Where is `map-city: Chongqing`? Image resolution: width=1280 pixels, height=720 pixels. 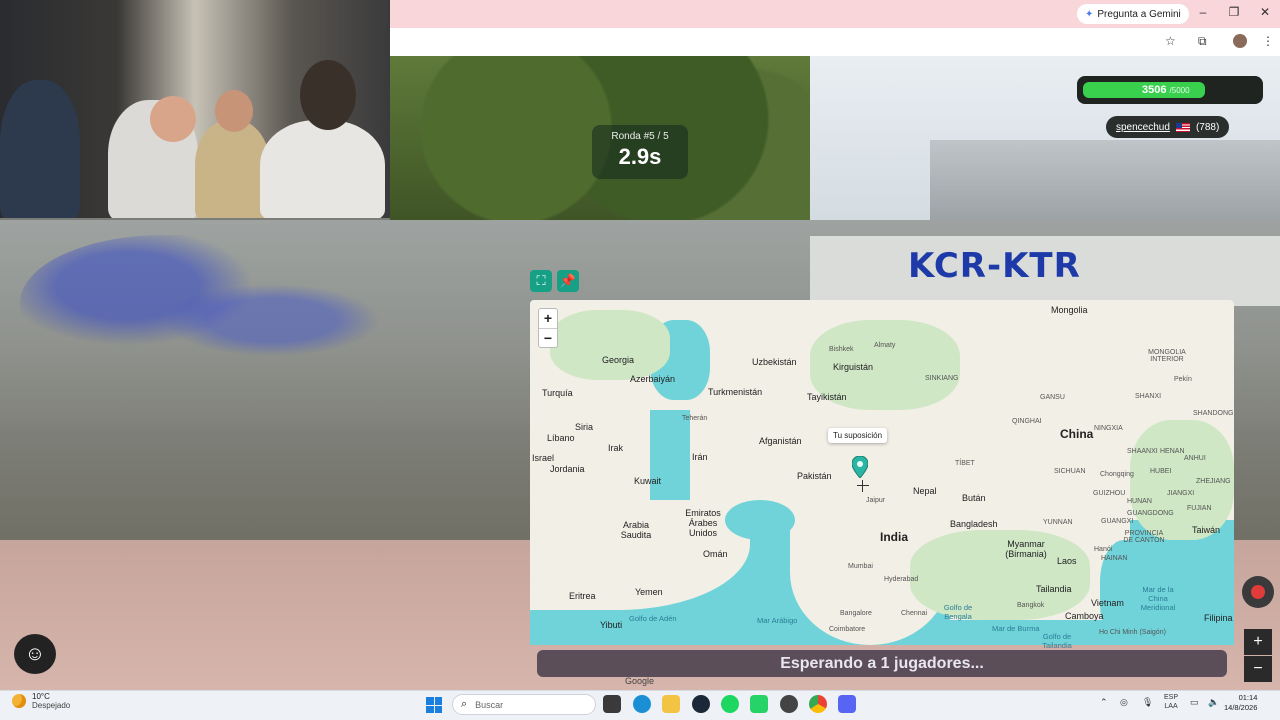
map-city: Chongqing is located at coordinates (1117, 474).